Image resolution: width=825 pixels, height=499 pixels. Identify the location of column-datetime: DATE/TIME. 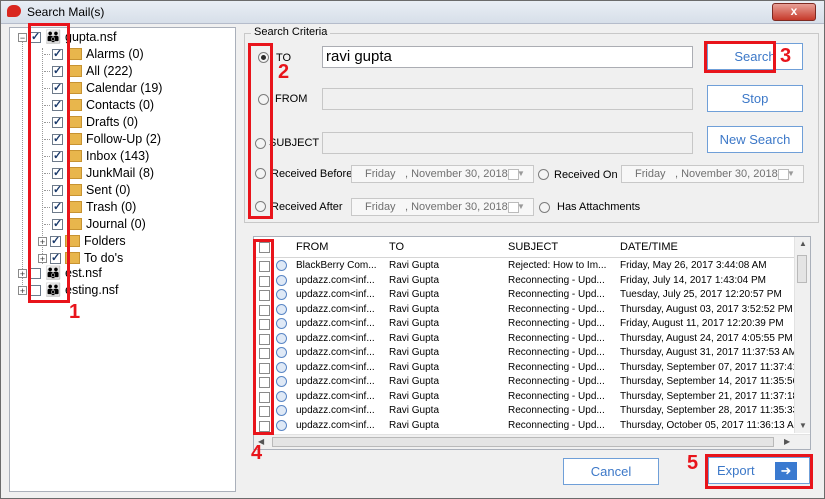
(649, 247).